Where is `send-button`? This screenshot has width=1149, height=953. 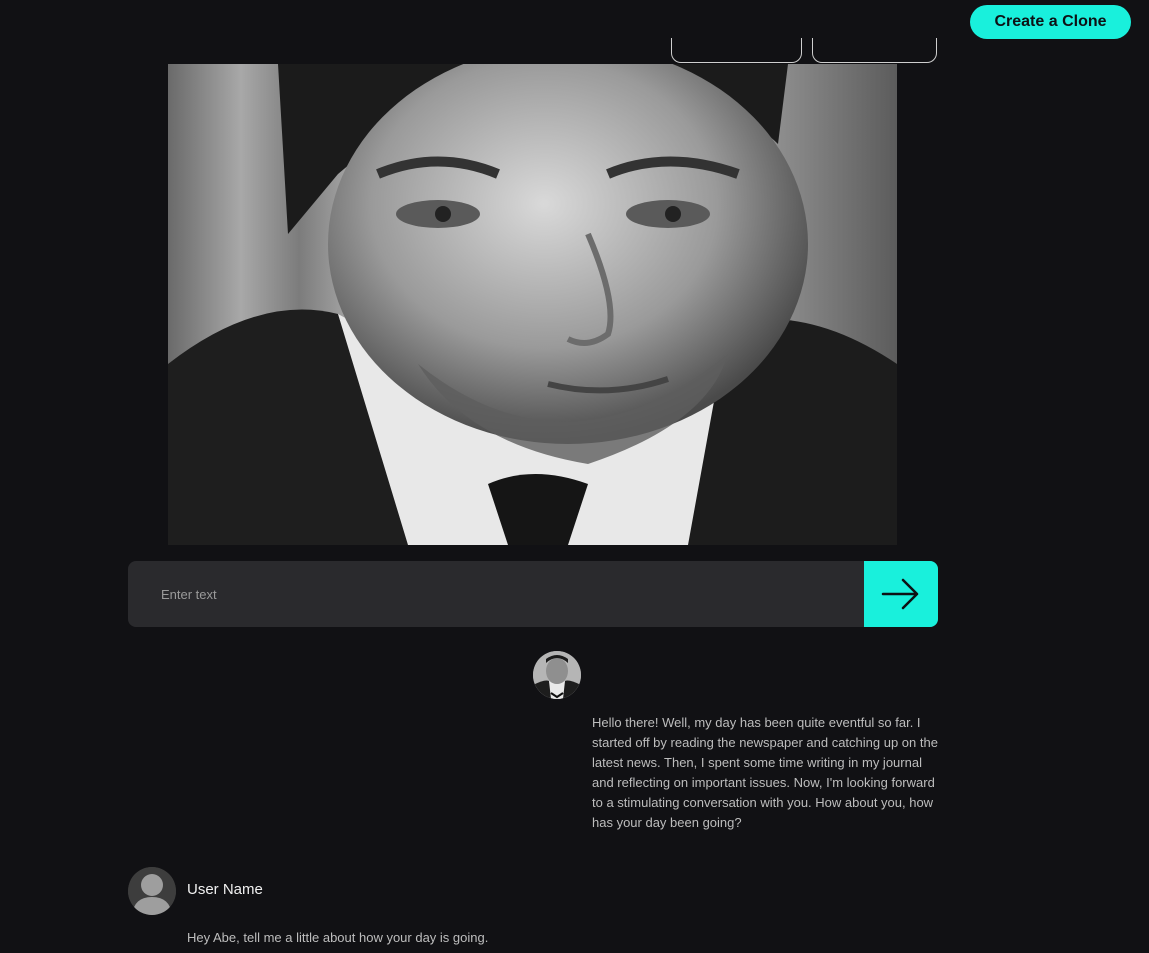
send-button is located at coordinates (901, 594).